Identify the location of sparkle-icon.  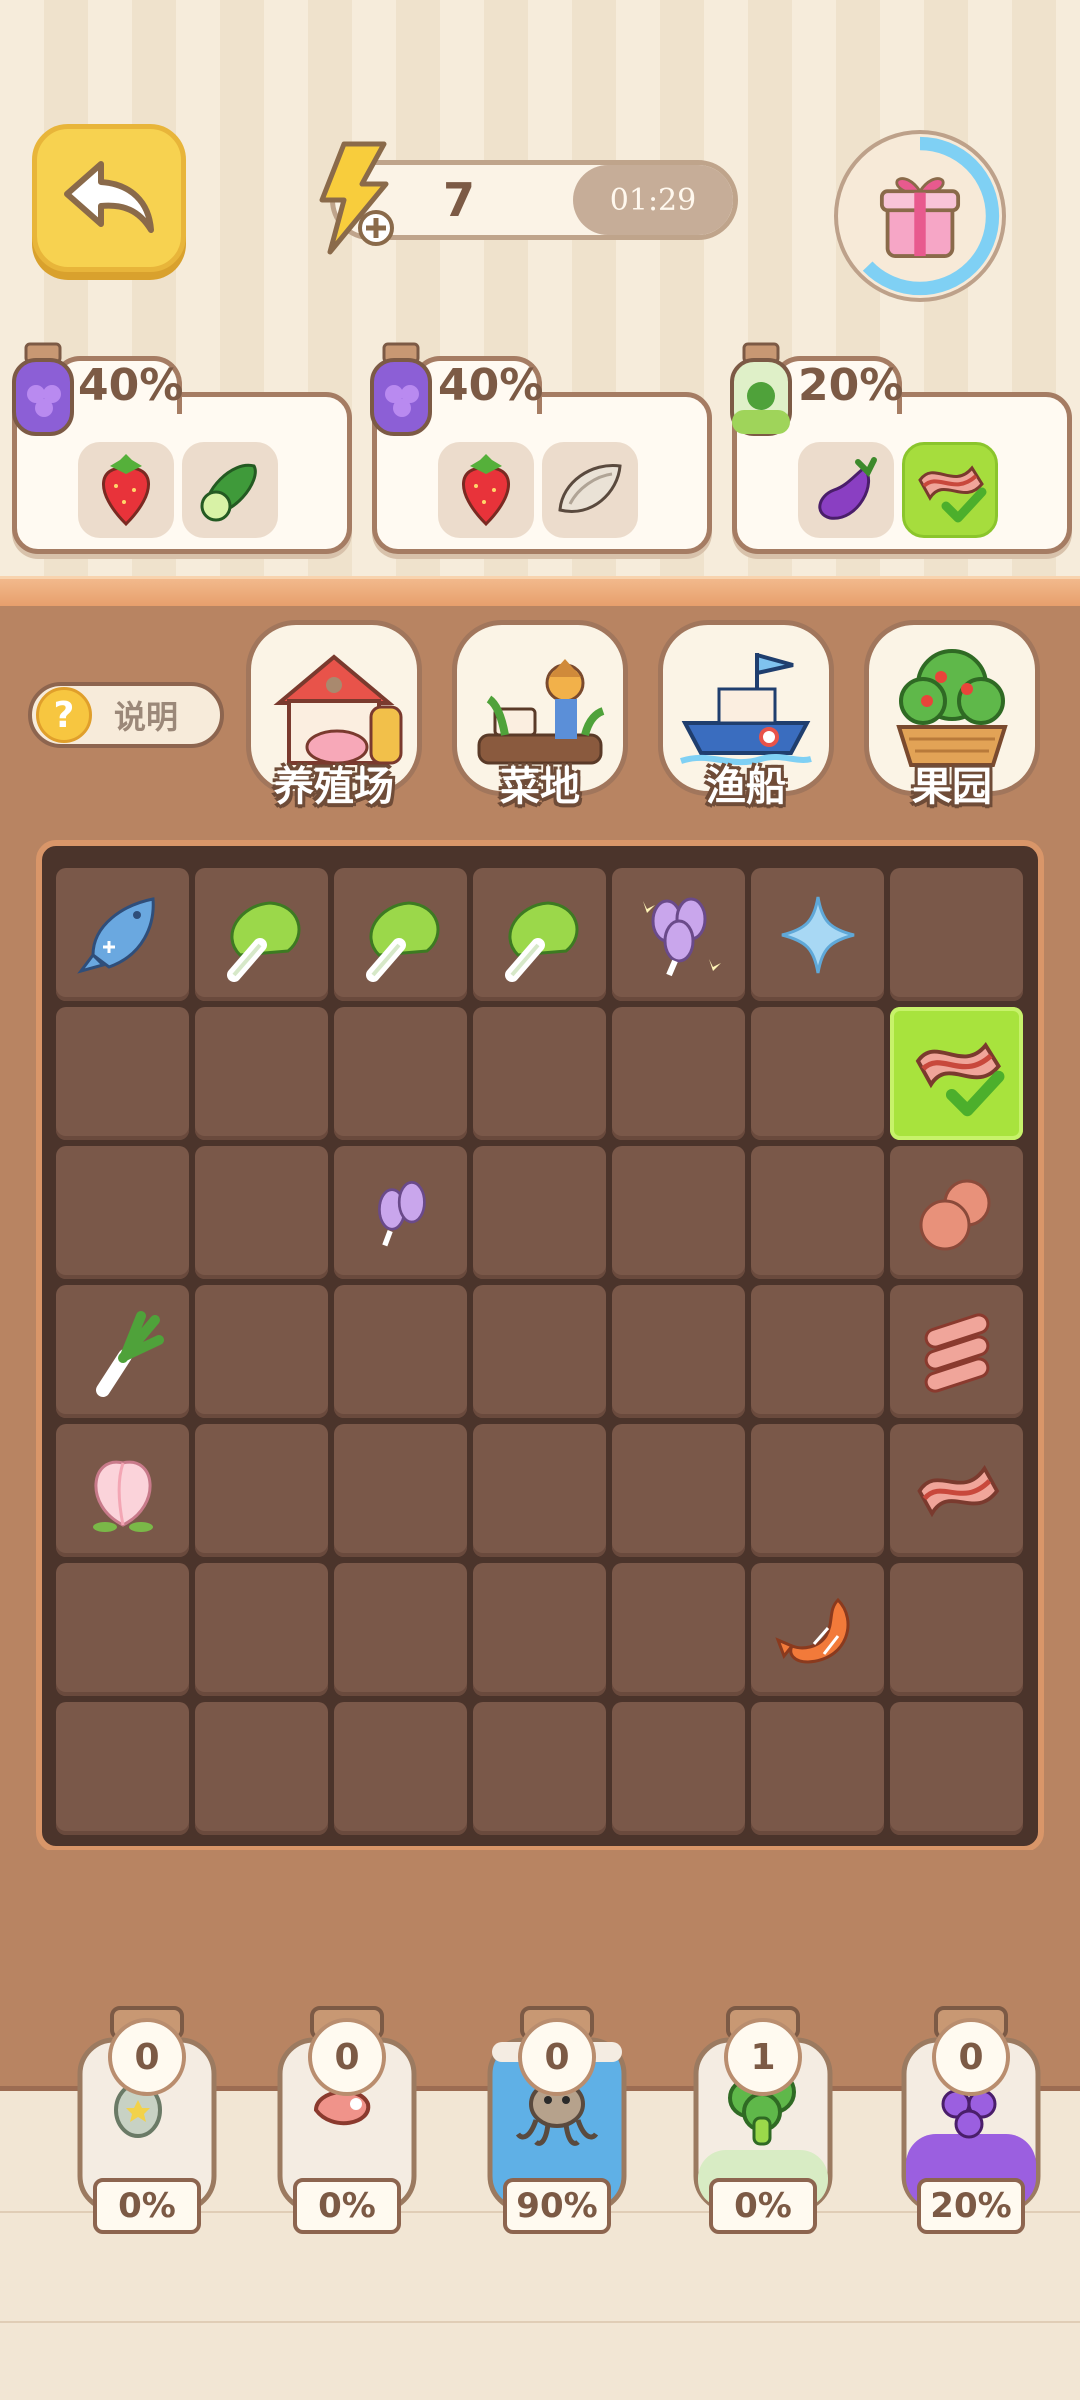
(818, 935).